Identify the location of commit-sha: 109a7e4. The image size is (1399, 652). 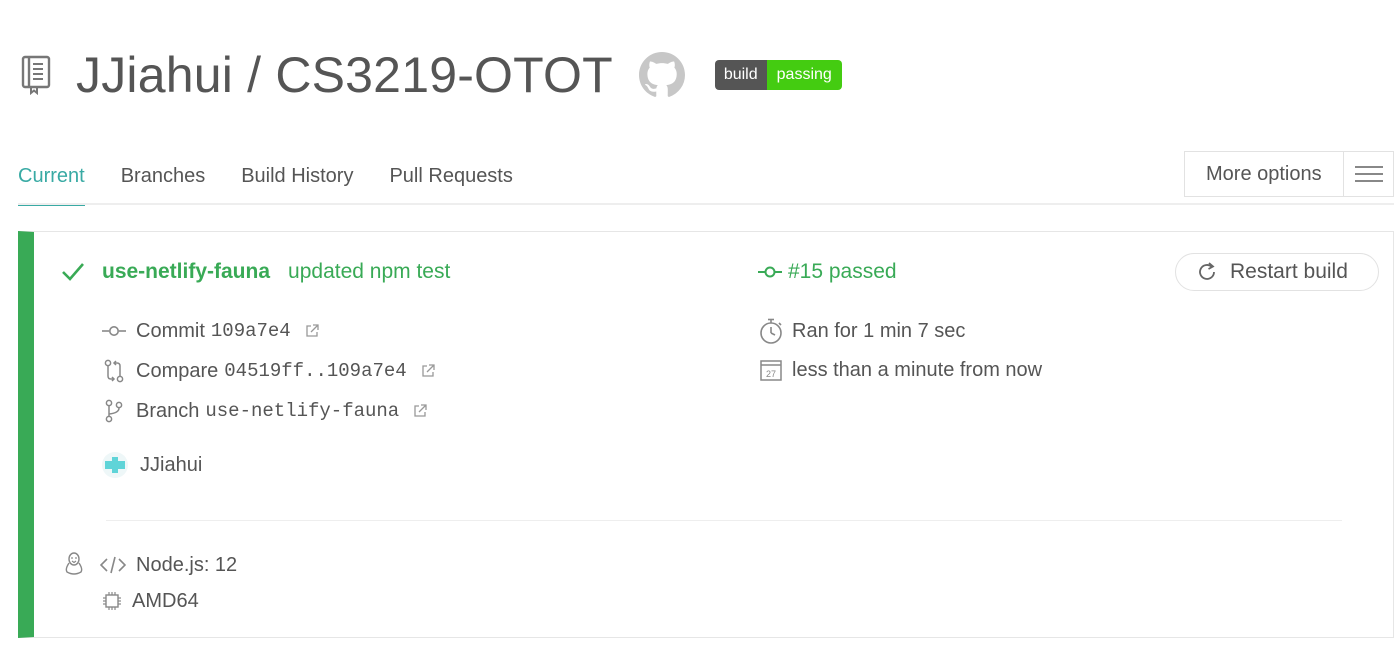
(251, 331).